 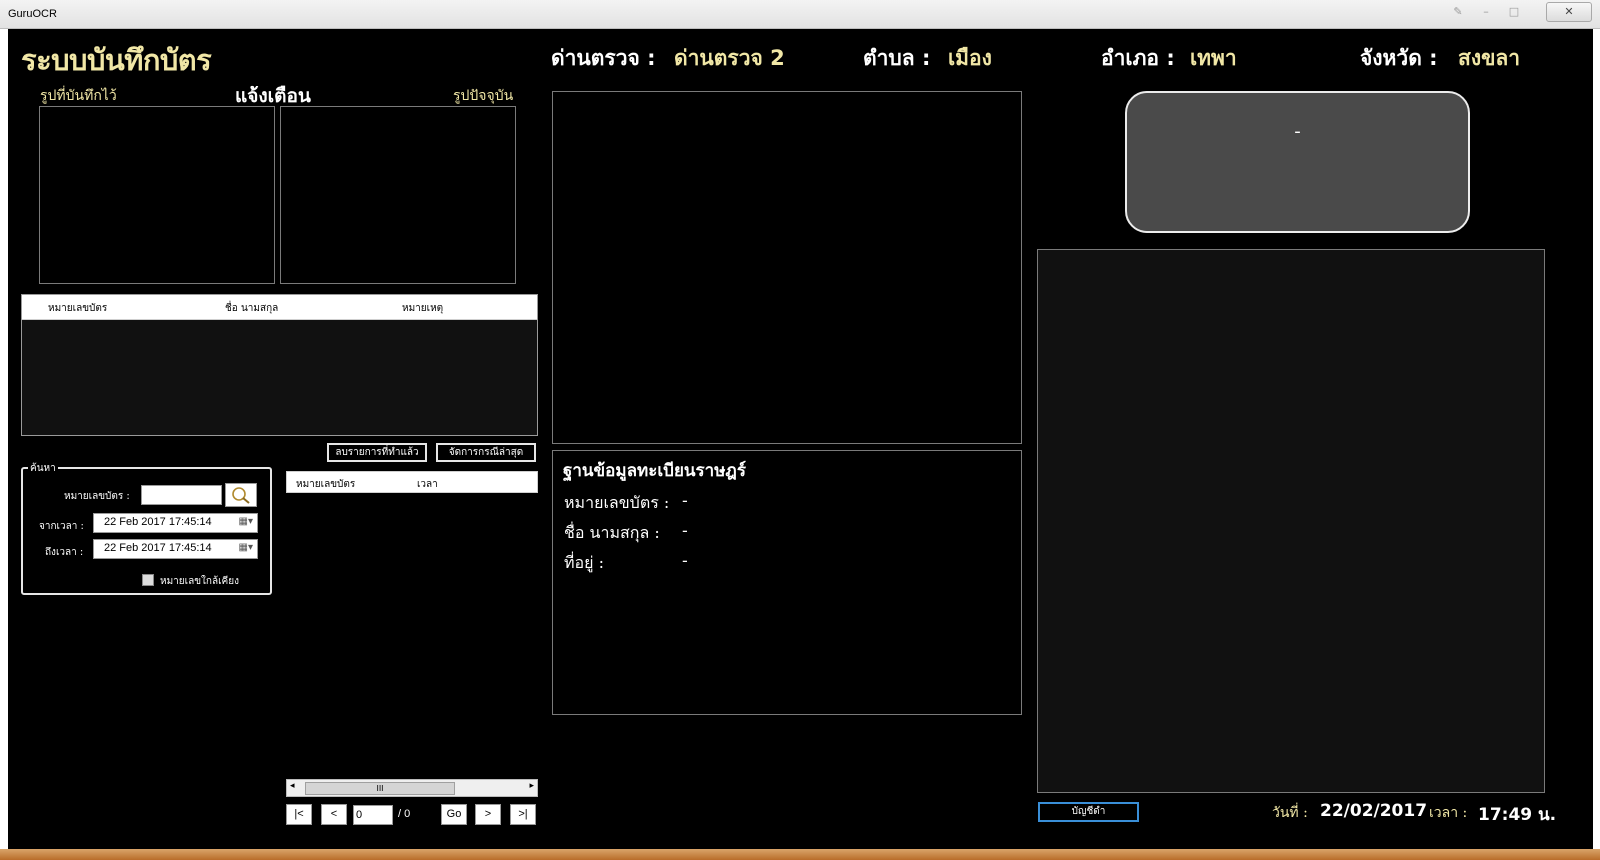 I want to click on to-time-label: ถึงเวลา :, so click(x=64, y=552).